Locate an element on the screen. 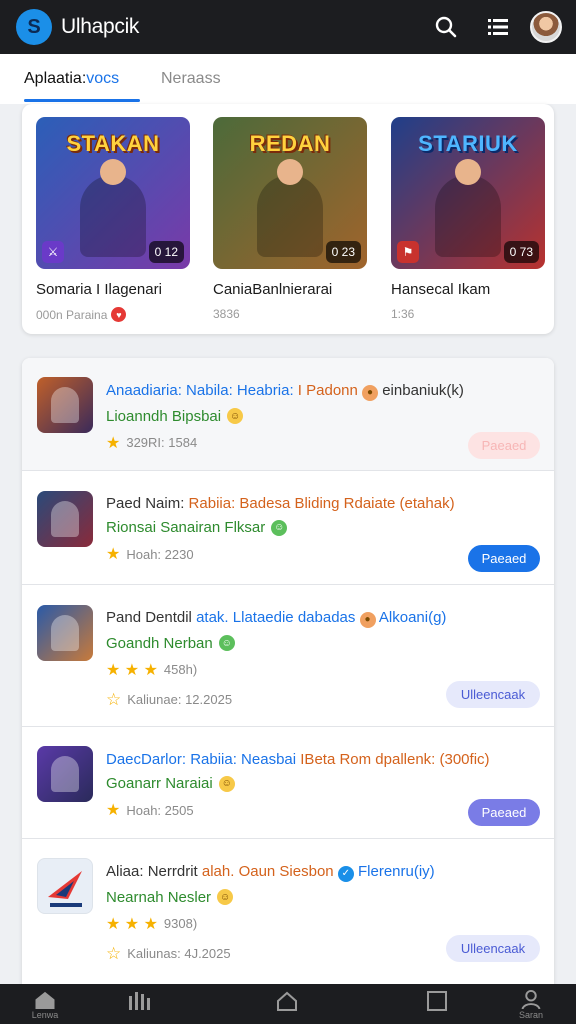 The height and width of the screenshot is (1024, 576). nav-explore is located at coordinates (287, 1005).